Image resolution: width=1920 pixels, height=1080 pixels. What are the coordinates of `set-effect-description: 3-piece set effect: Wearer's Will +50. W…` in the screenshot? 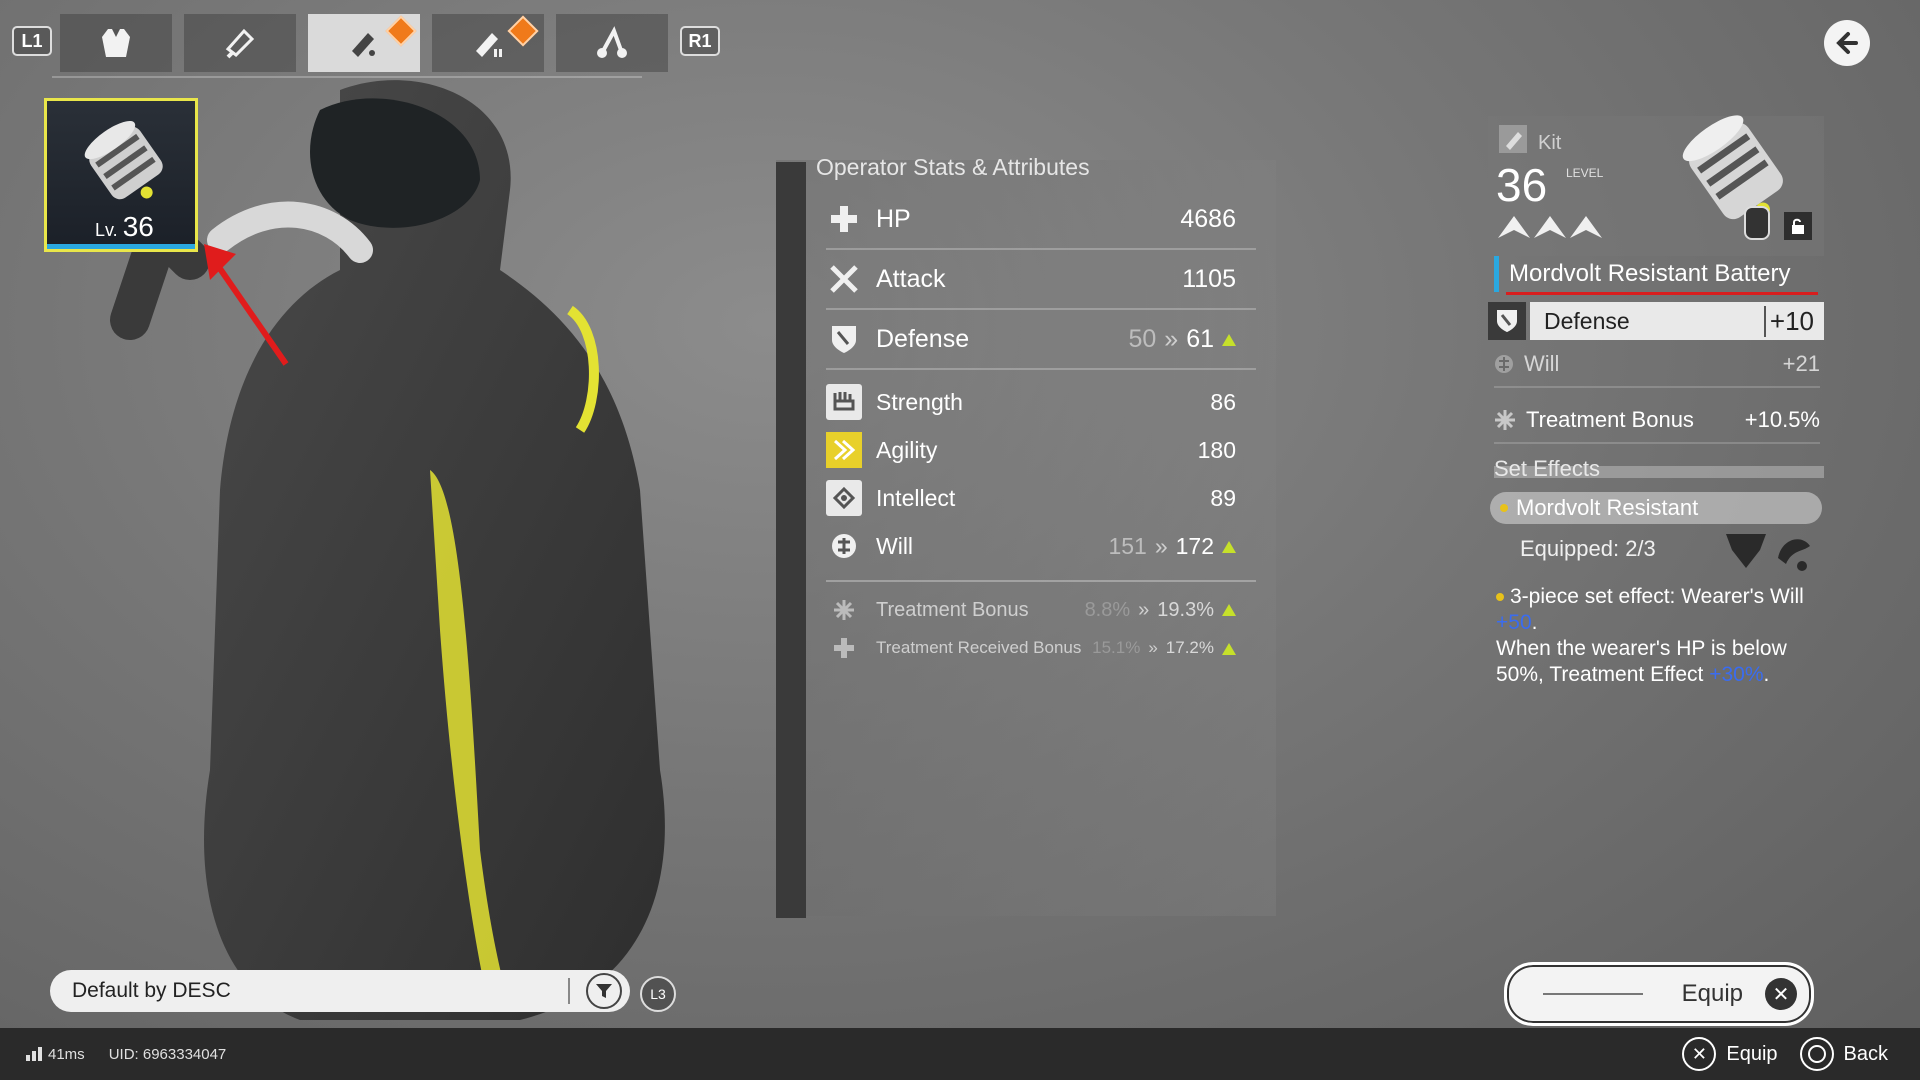 It's located at (1650, 635).